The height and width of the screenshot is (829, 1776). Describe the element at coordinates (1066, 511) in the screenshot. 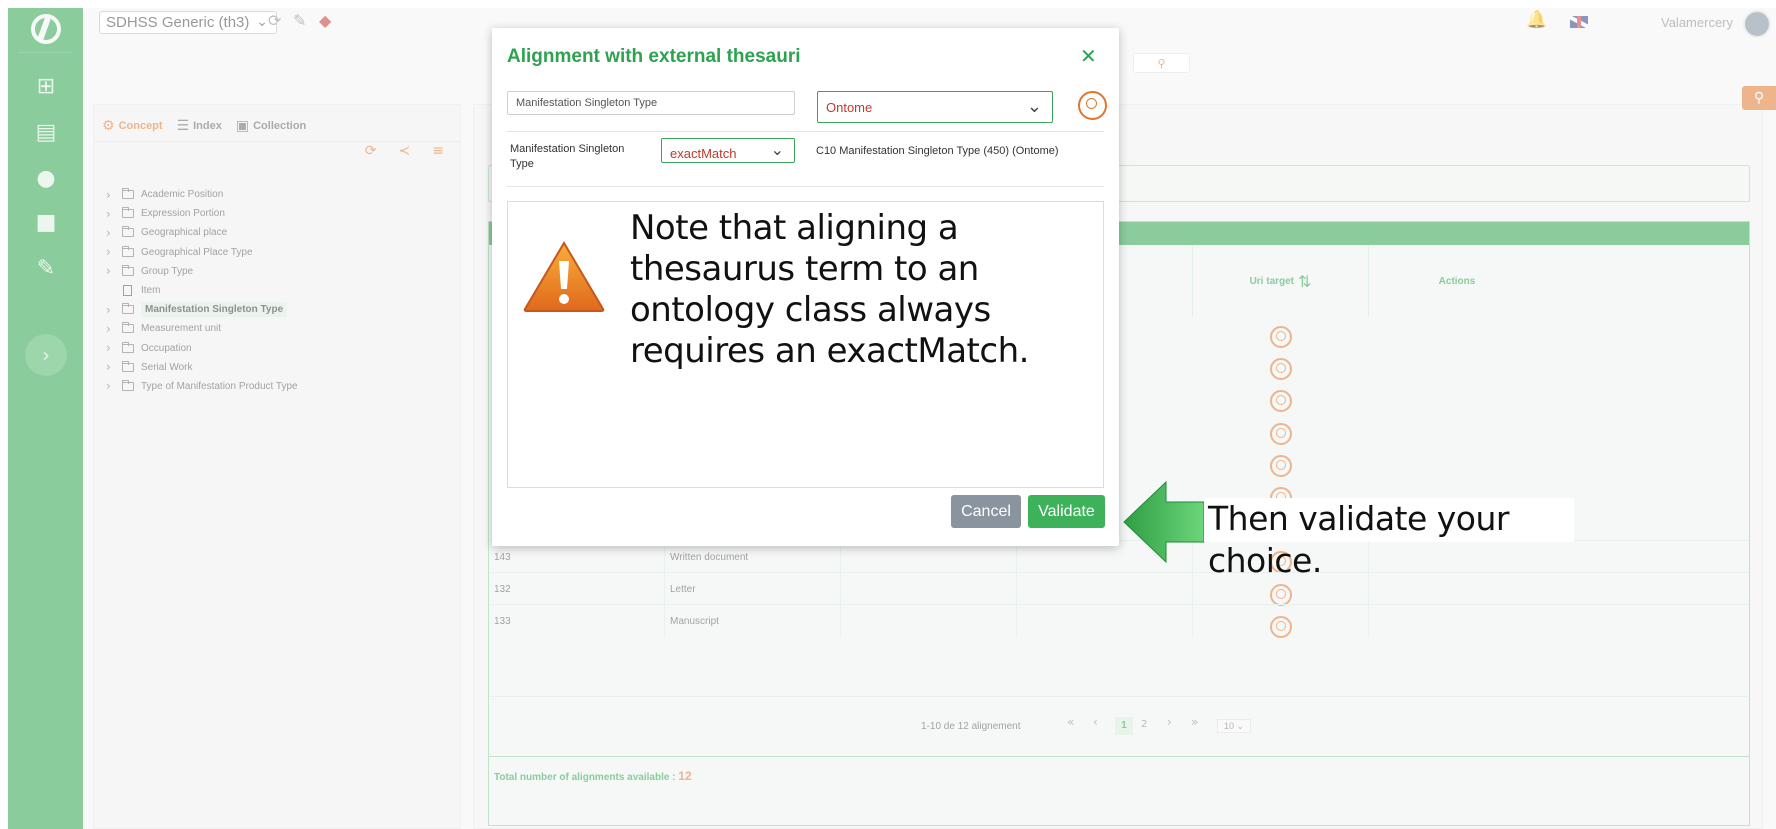

I see `validate-button: Validate` at that location.